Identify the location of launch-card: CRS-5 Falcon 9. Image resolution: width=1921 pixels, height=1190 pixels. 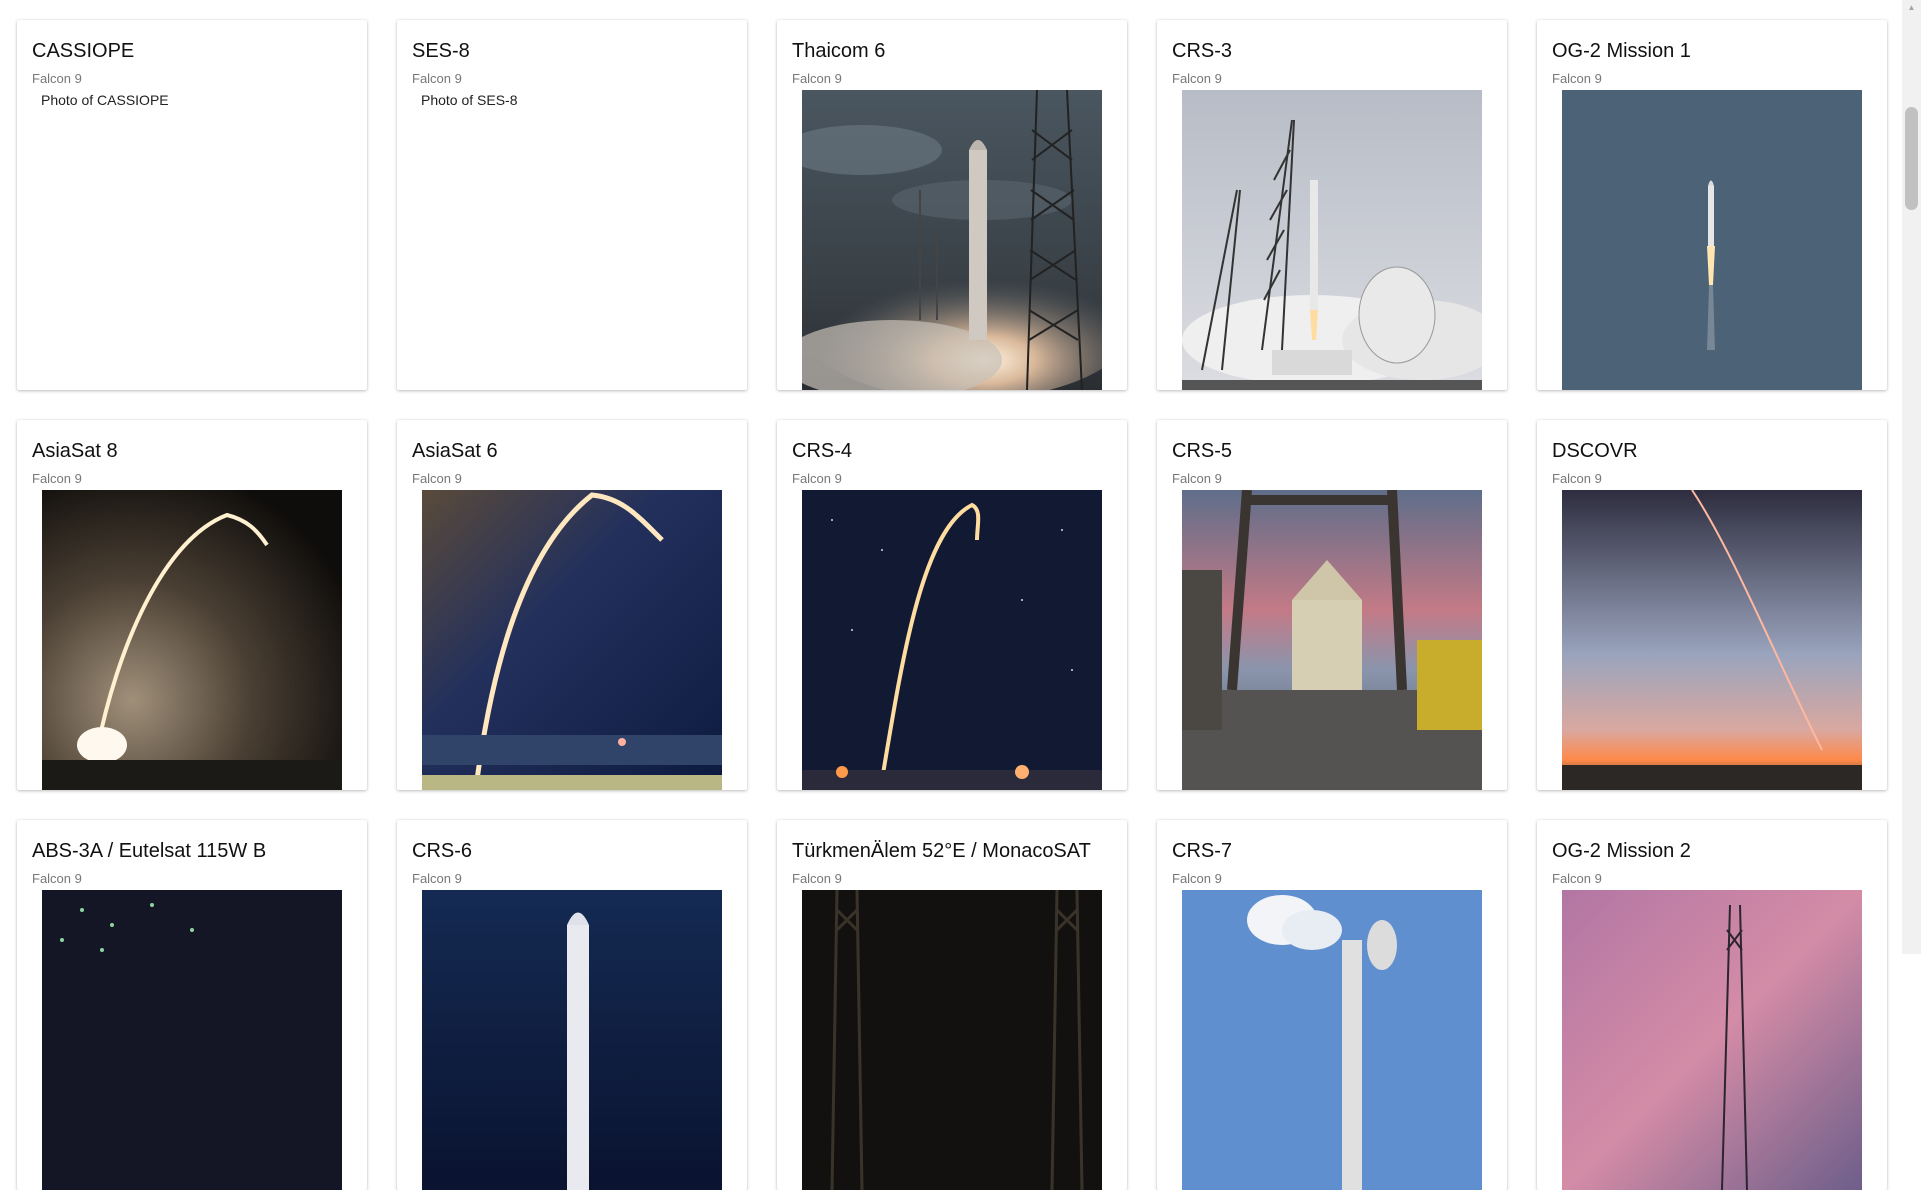
(1332, 605).